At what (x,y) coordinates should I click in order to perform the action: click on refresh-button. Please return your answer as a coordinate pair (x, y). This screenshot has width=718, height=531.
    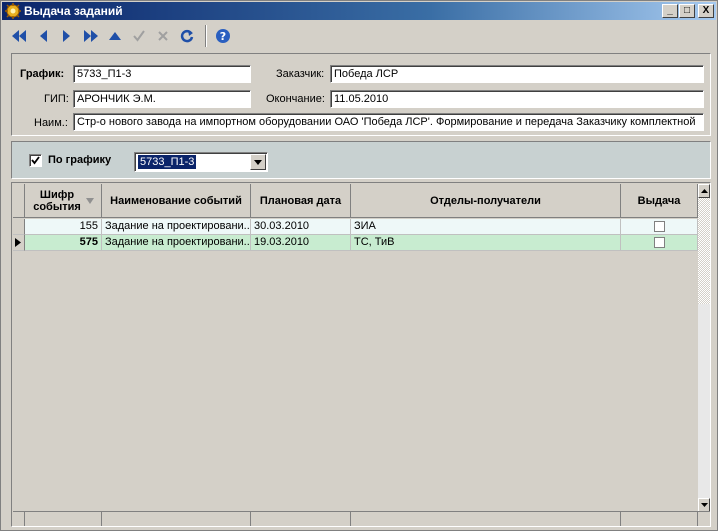
    Looking at the image, I should click on (187, 36).